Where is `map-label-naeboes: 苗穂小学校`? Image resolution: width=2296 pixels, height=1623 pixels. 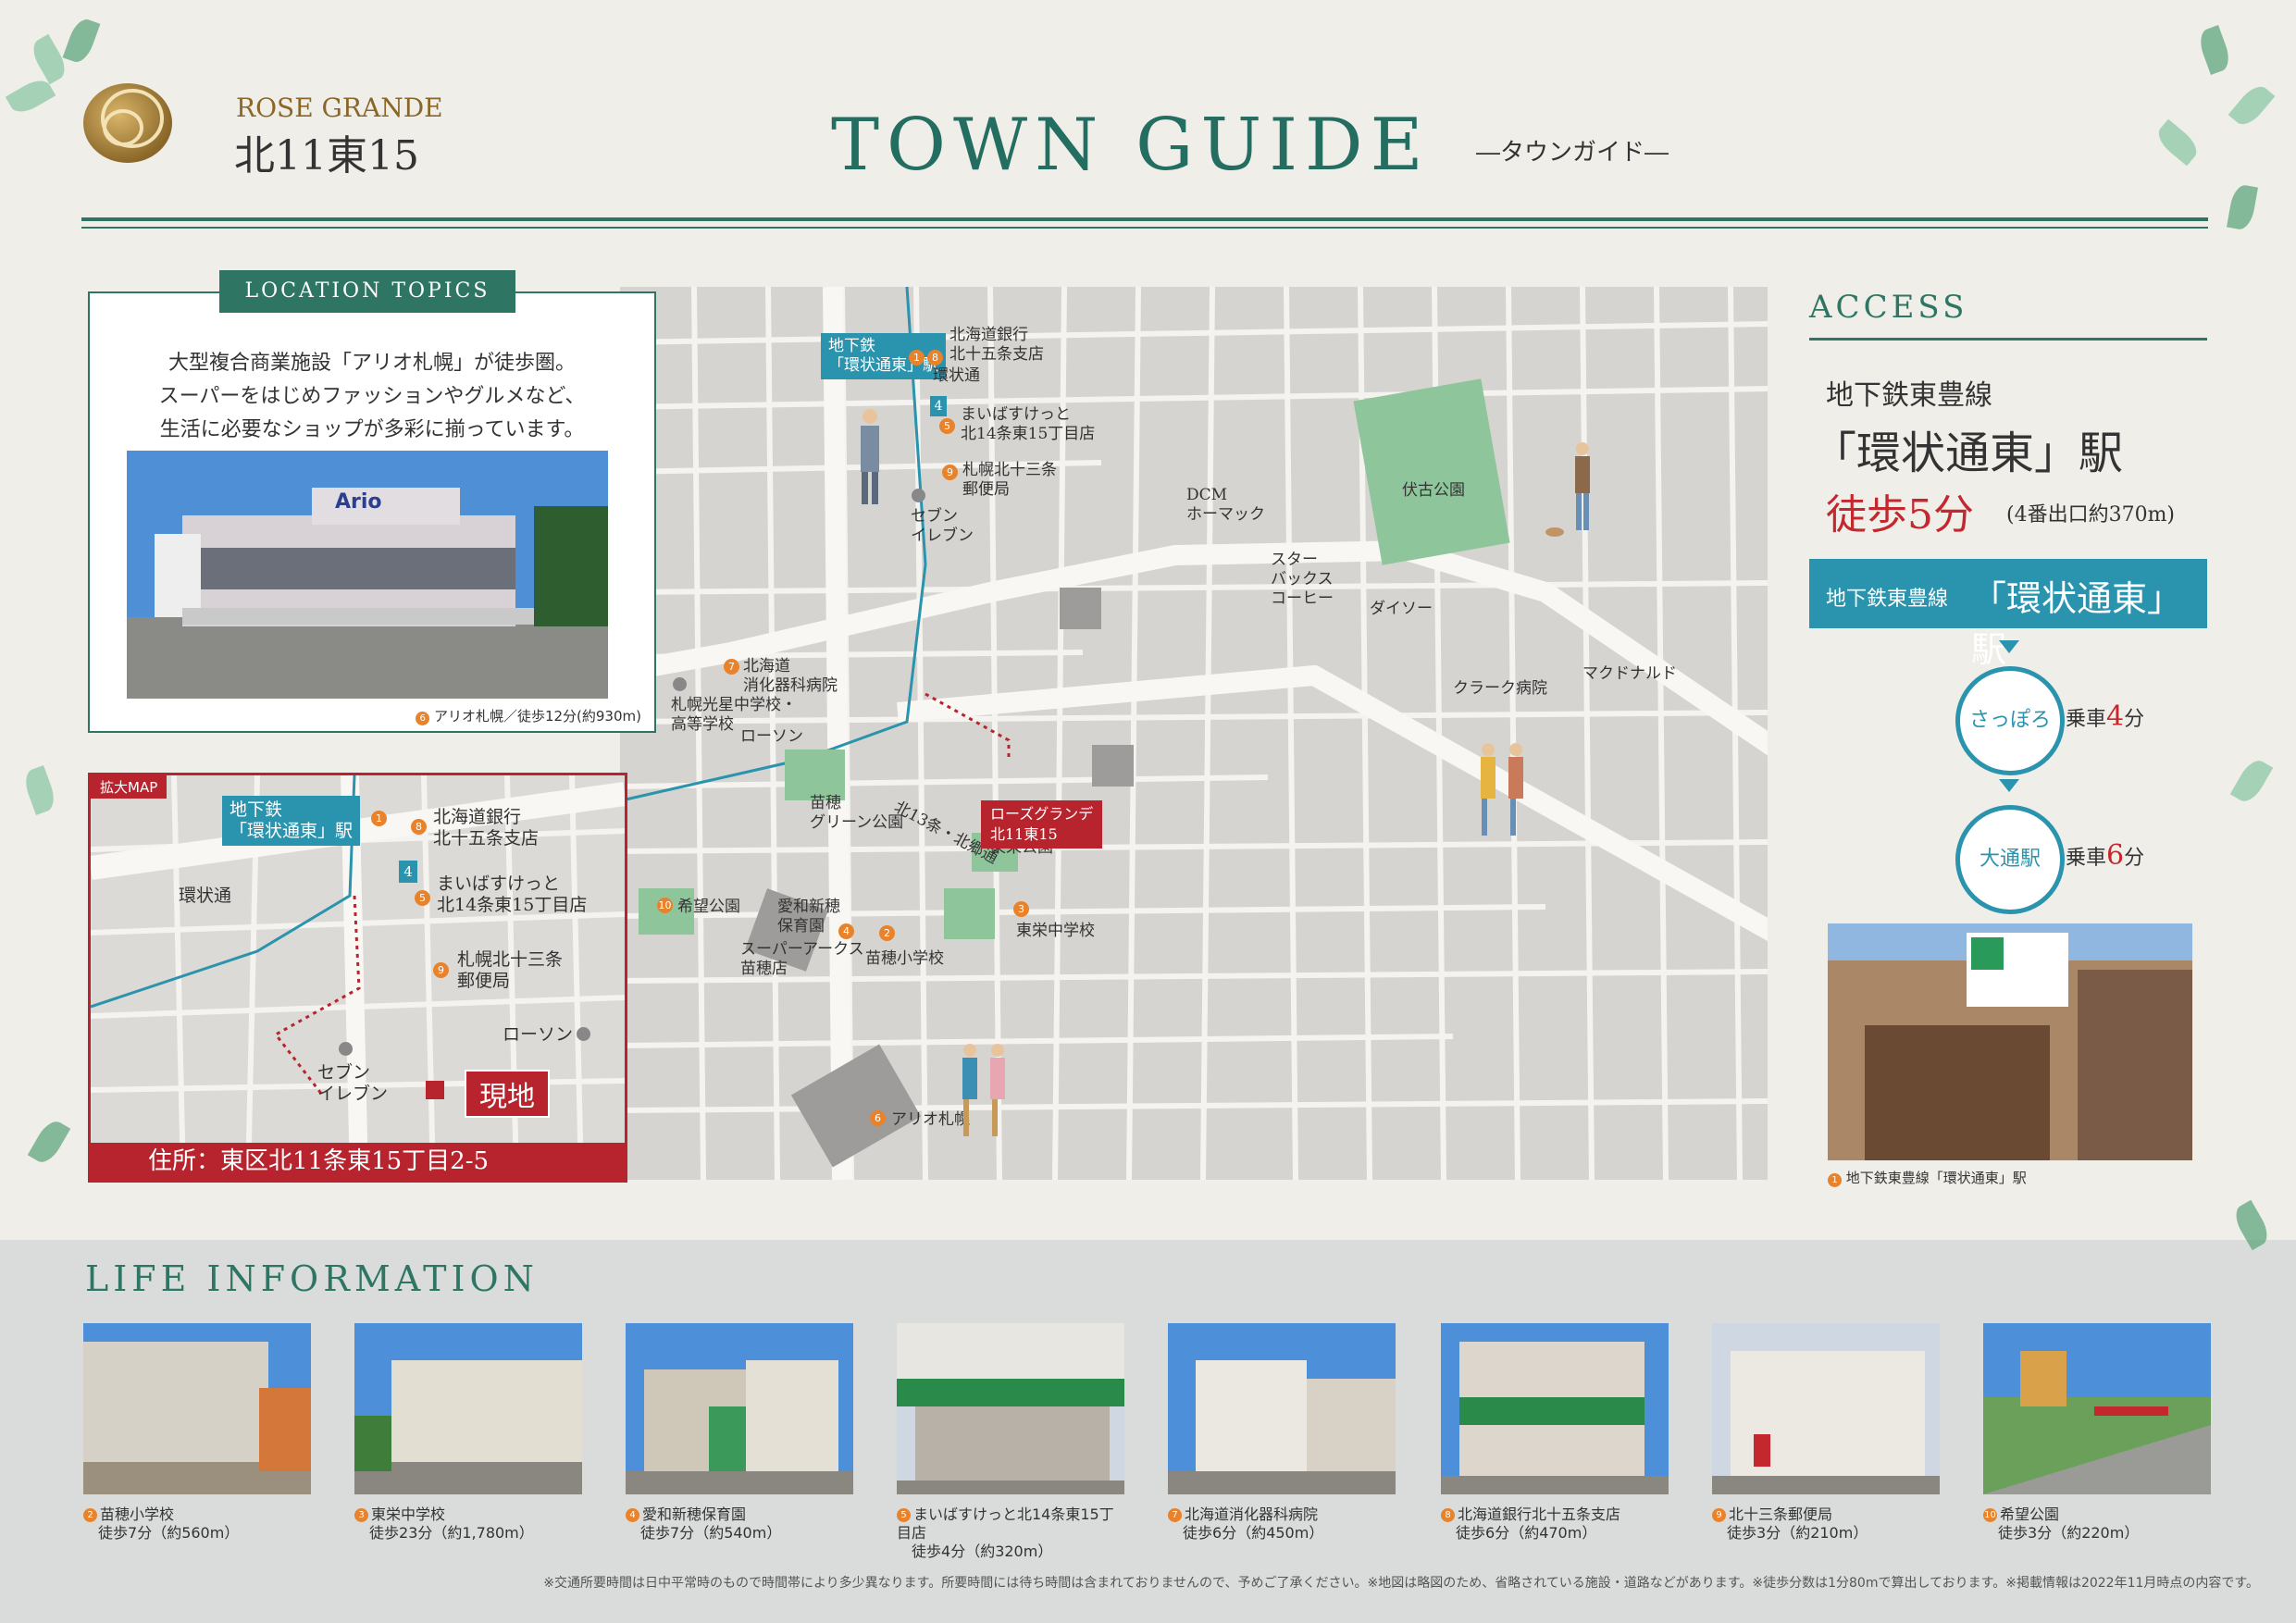
map-label-naeboes: 苗穂小学校 is located at coordinates (905, 958).